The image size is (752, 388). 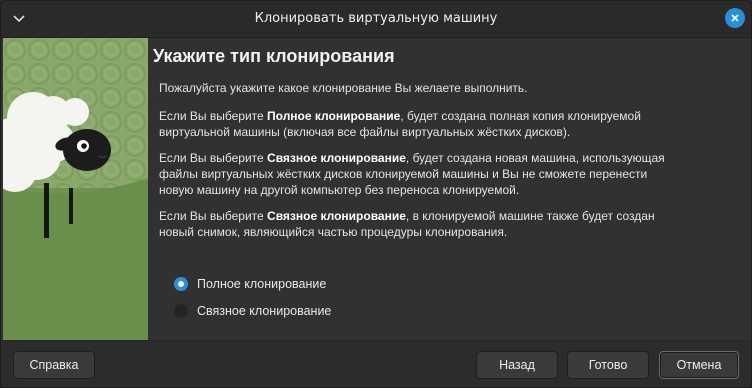 What do you see at coordinates (699, 365) in the screenshot?
I see `cancel-button: Отмена` at bounding box center [699, 365].